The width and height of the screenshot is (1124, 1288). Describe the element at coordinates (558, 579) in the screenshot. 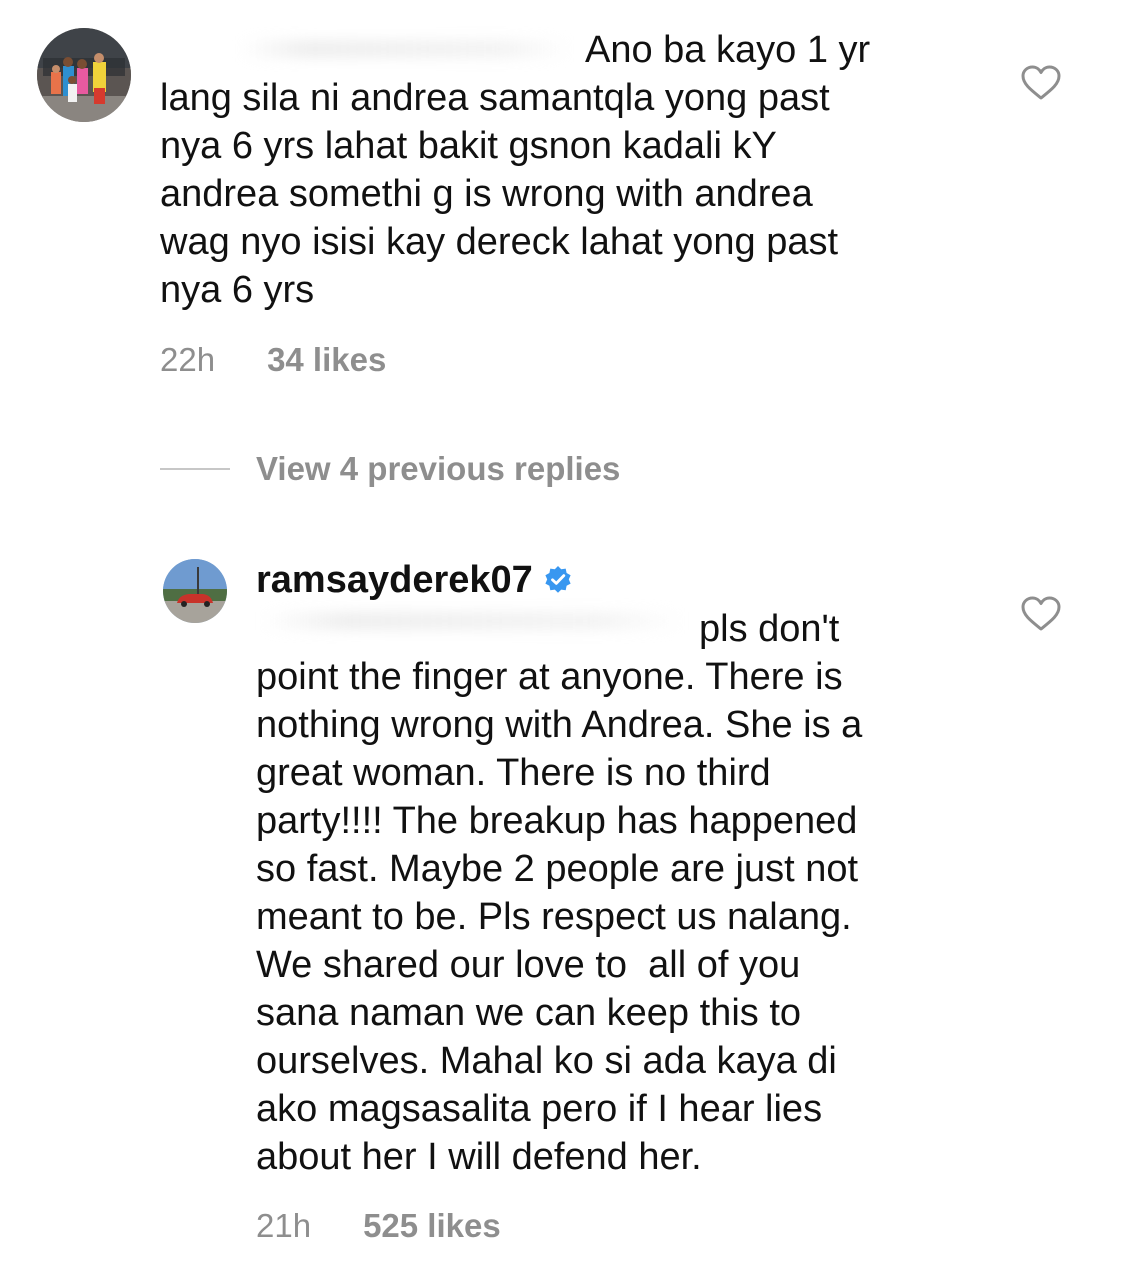

I see `verified-badge-icon` at that location.